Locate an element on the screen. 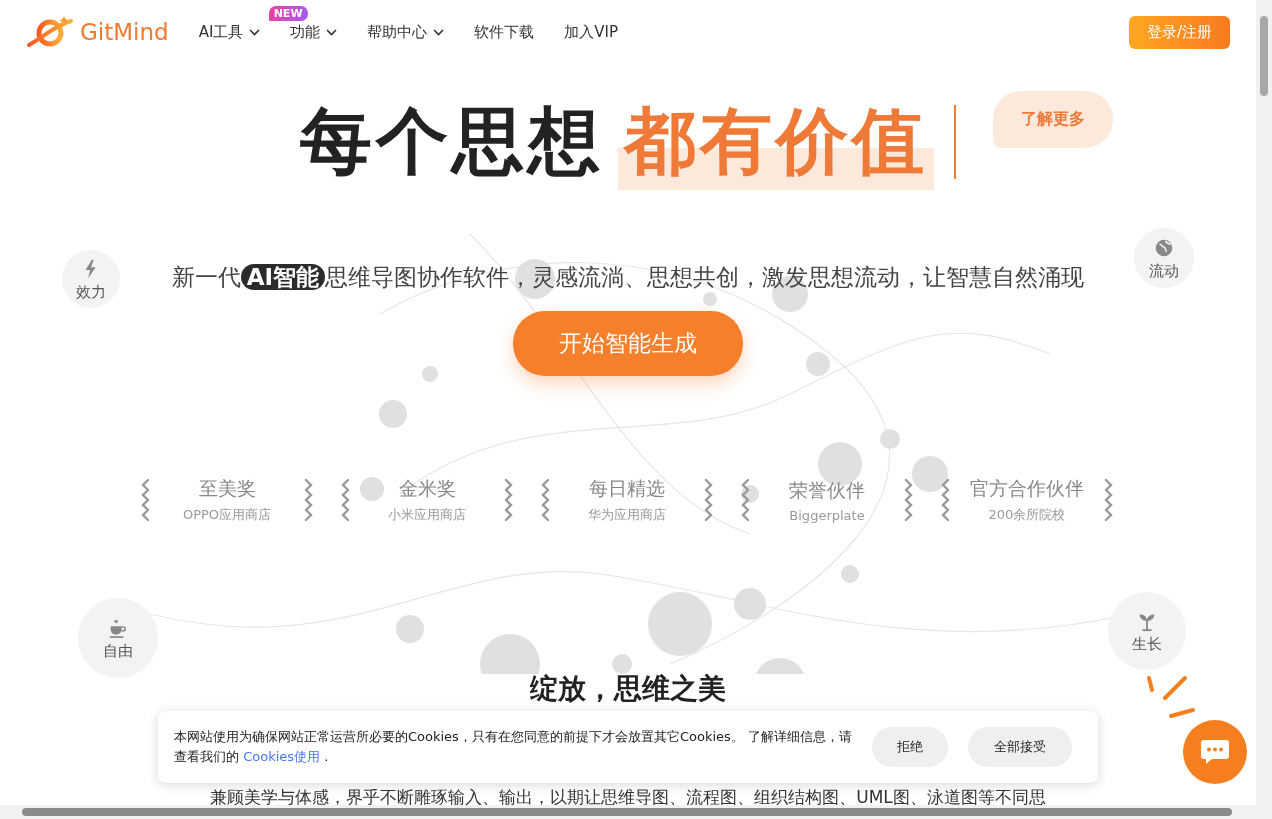 The width and height of the screenshot is (1272, 819). award-title: 每日精选 is located at coordinates (627, 488).